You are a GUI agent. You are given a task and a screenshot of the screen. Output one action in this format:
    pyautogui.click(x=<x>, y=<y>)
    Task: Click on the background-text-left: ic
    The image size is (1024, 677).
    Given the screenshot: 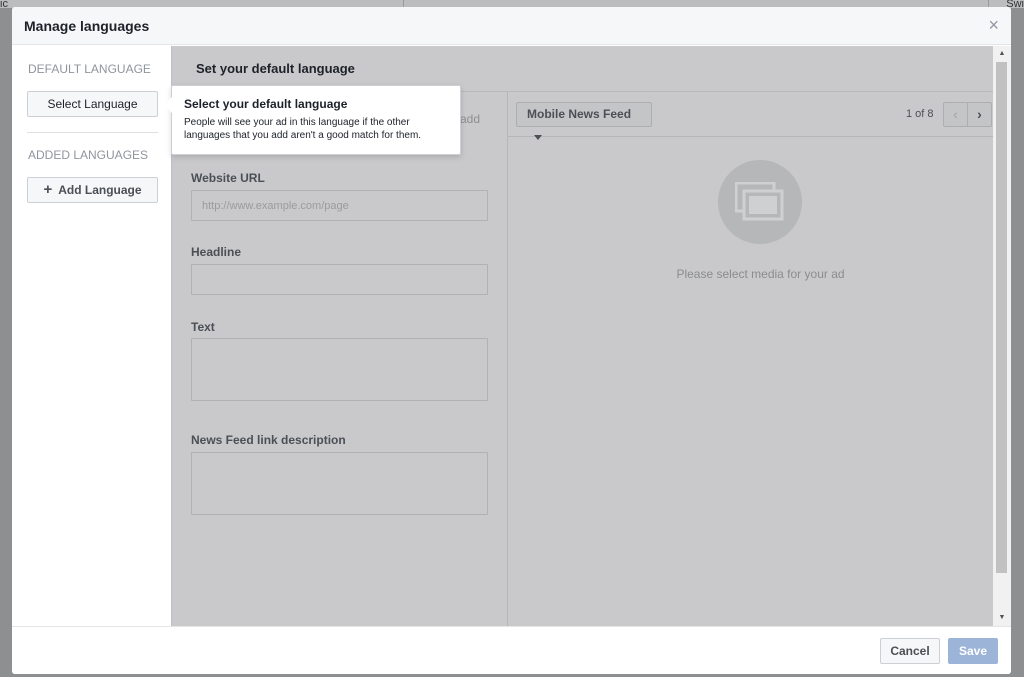 What is the action you would take?
    pyautogui.click(x=4, y=5)
    